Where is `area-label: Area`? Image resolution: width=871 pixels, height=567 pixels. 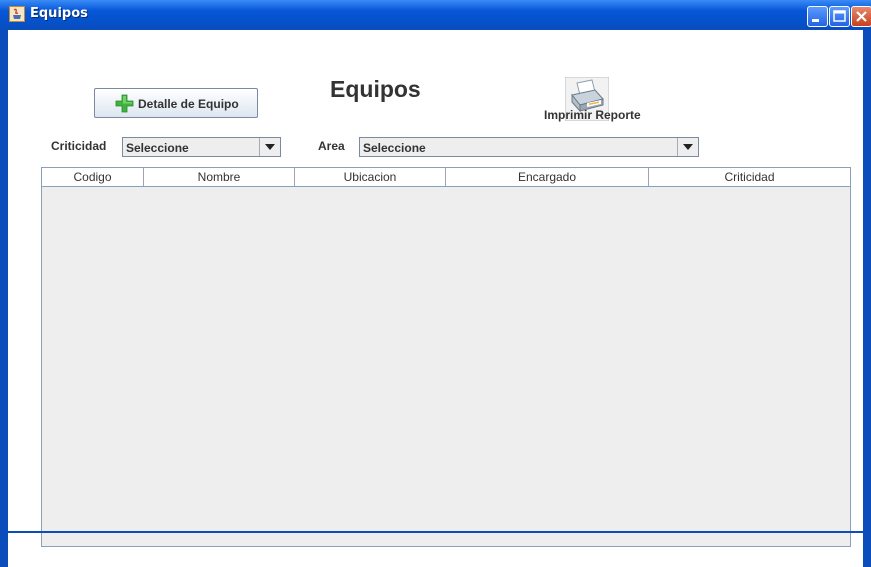 area-label: Area is located at coordinates (331, 146).